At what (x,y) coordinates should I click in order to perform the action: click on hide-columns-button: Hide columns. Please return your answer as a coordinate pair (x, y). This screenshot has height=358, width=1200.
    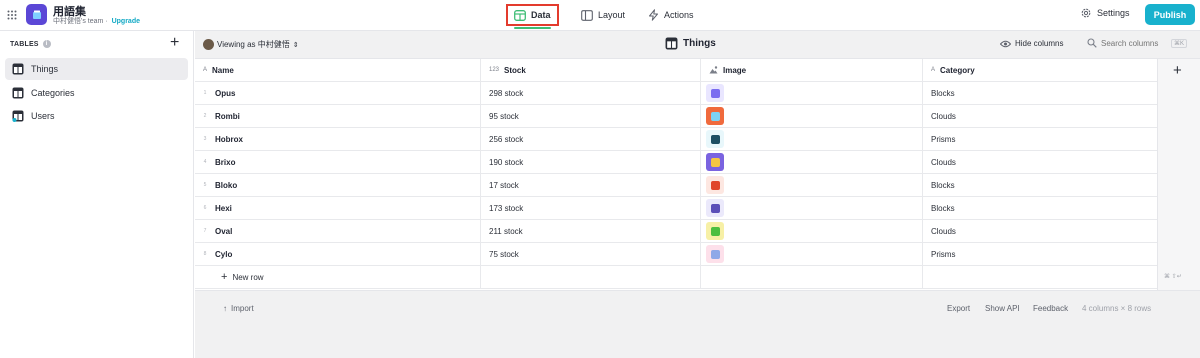
    Looking at the image, I should click on (1031, 43).